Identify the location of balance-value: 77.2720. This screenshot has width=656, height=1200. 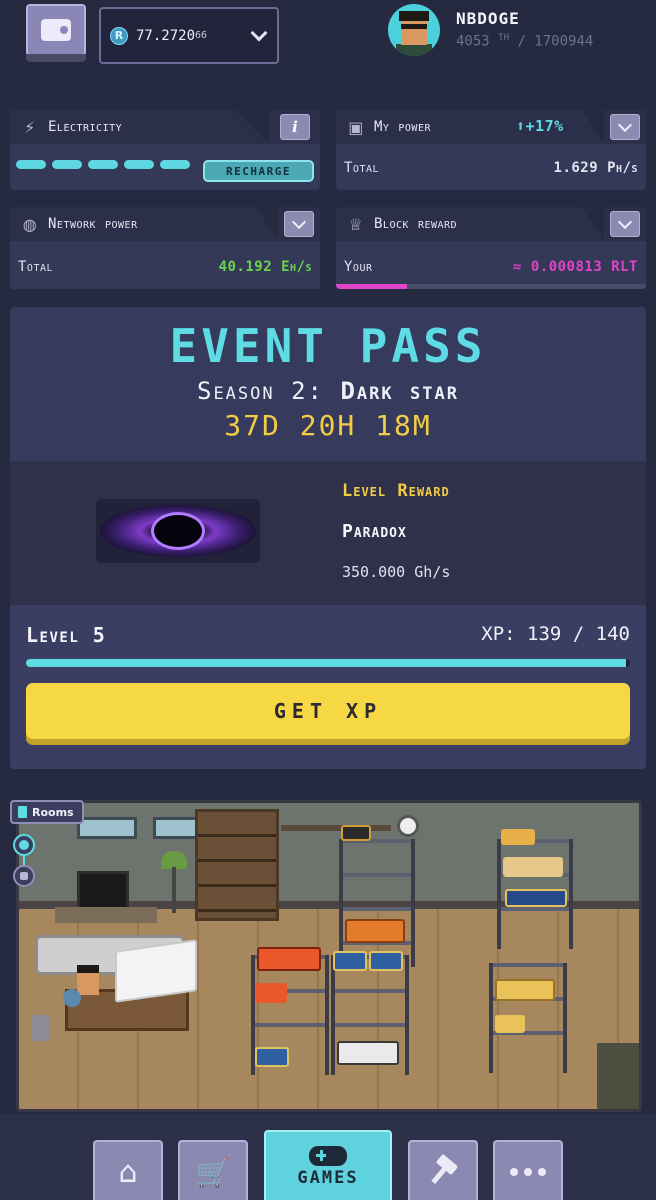
(166, 35).